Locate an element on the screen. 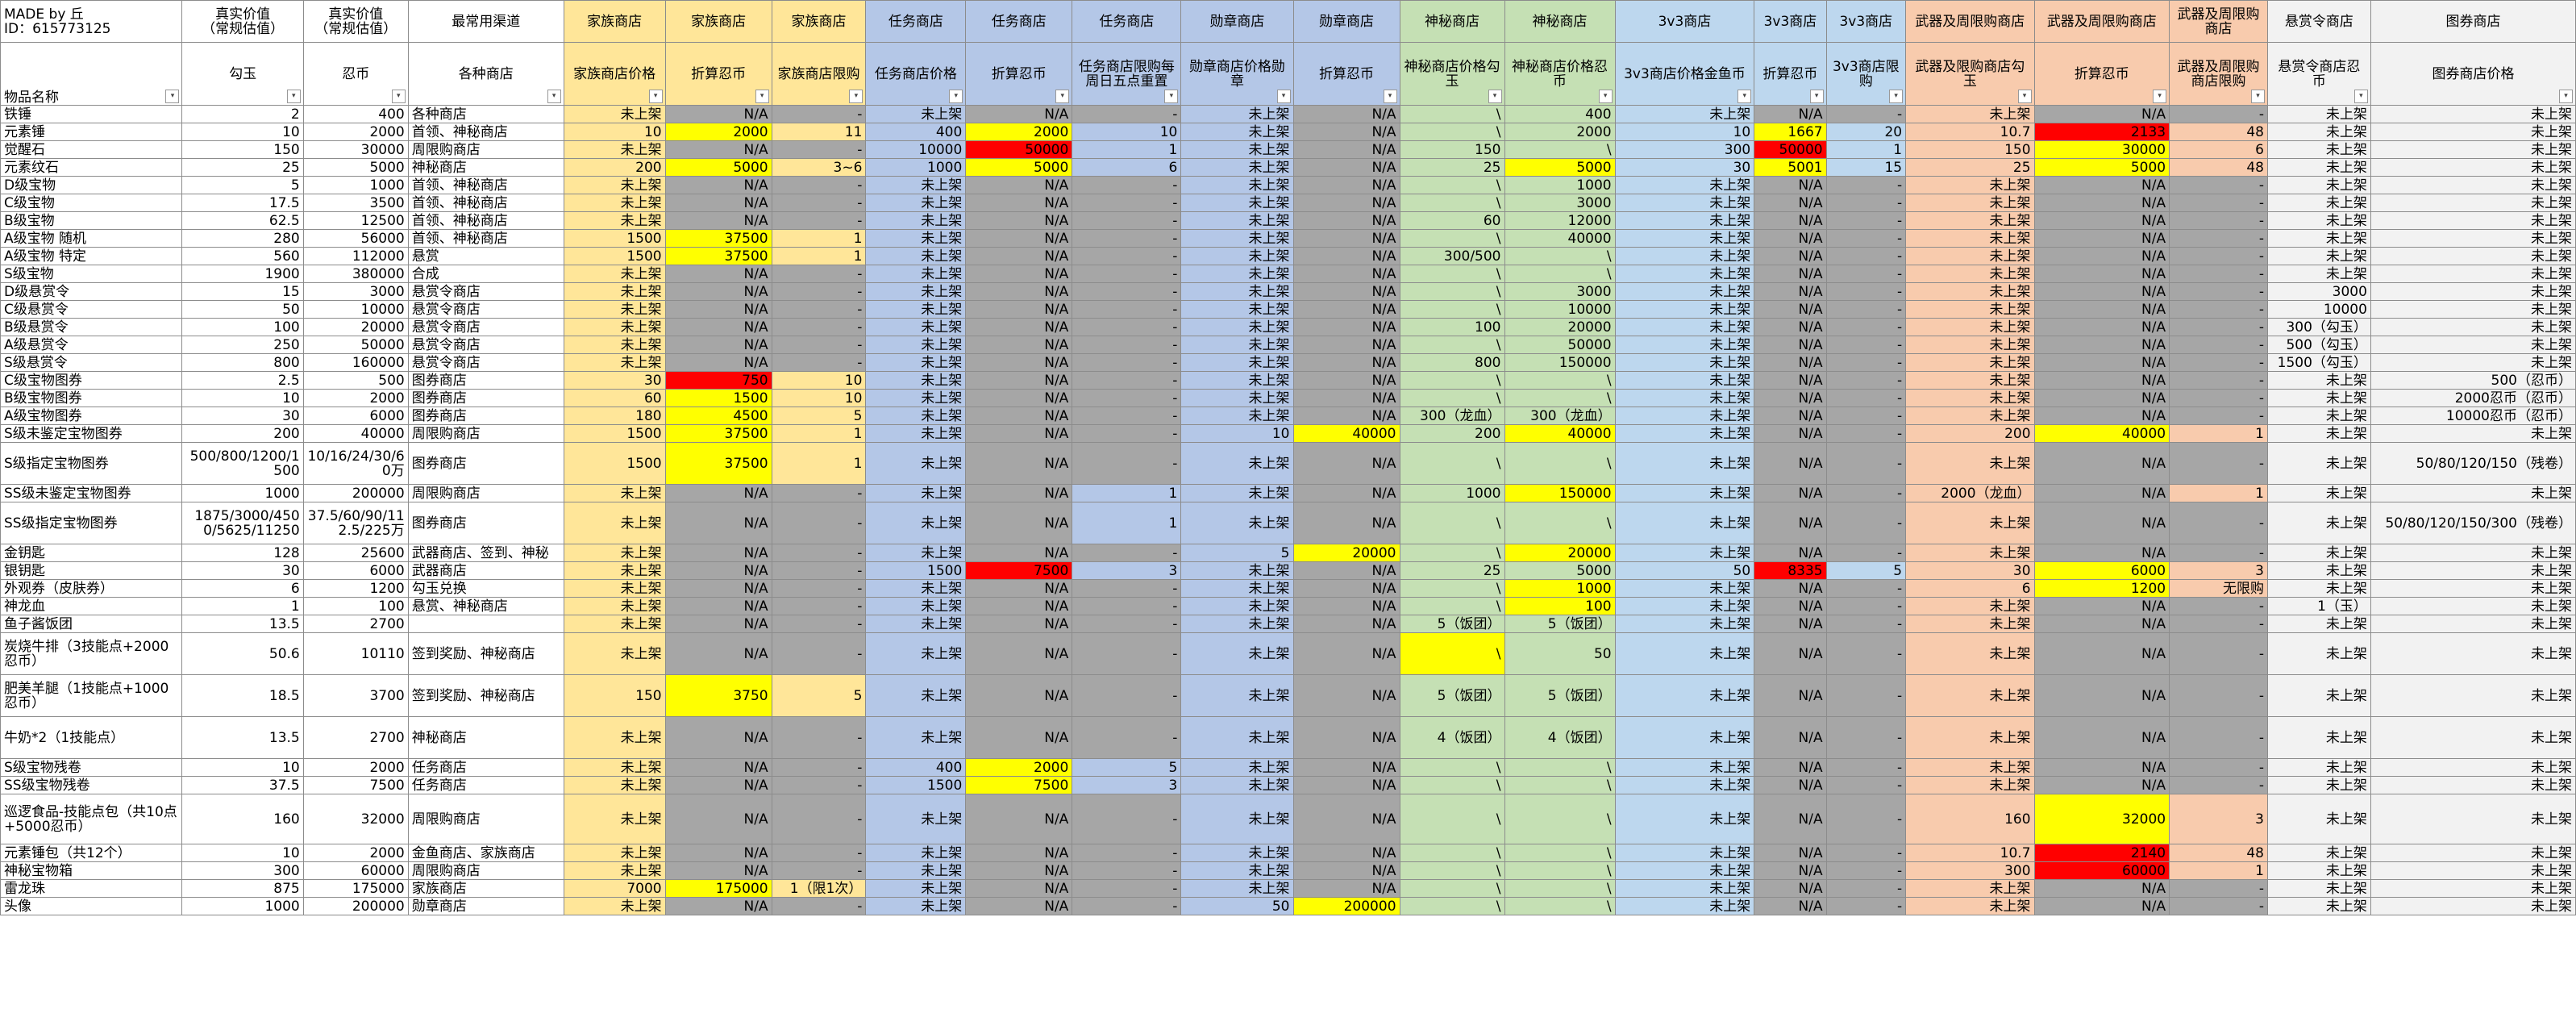 This screenshot has width=2576, height=1009. header-sub-cell: 家族商店限购 ▾ is located at coordinates (819, 74).